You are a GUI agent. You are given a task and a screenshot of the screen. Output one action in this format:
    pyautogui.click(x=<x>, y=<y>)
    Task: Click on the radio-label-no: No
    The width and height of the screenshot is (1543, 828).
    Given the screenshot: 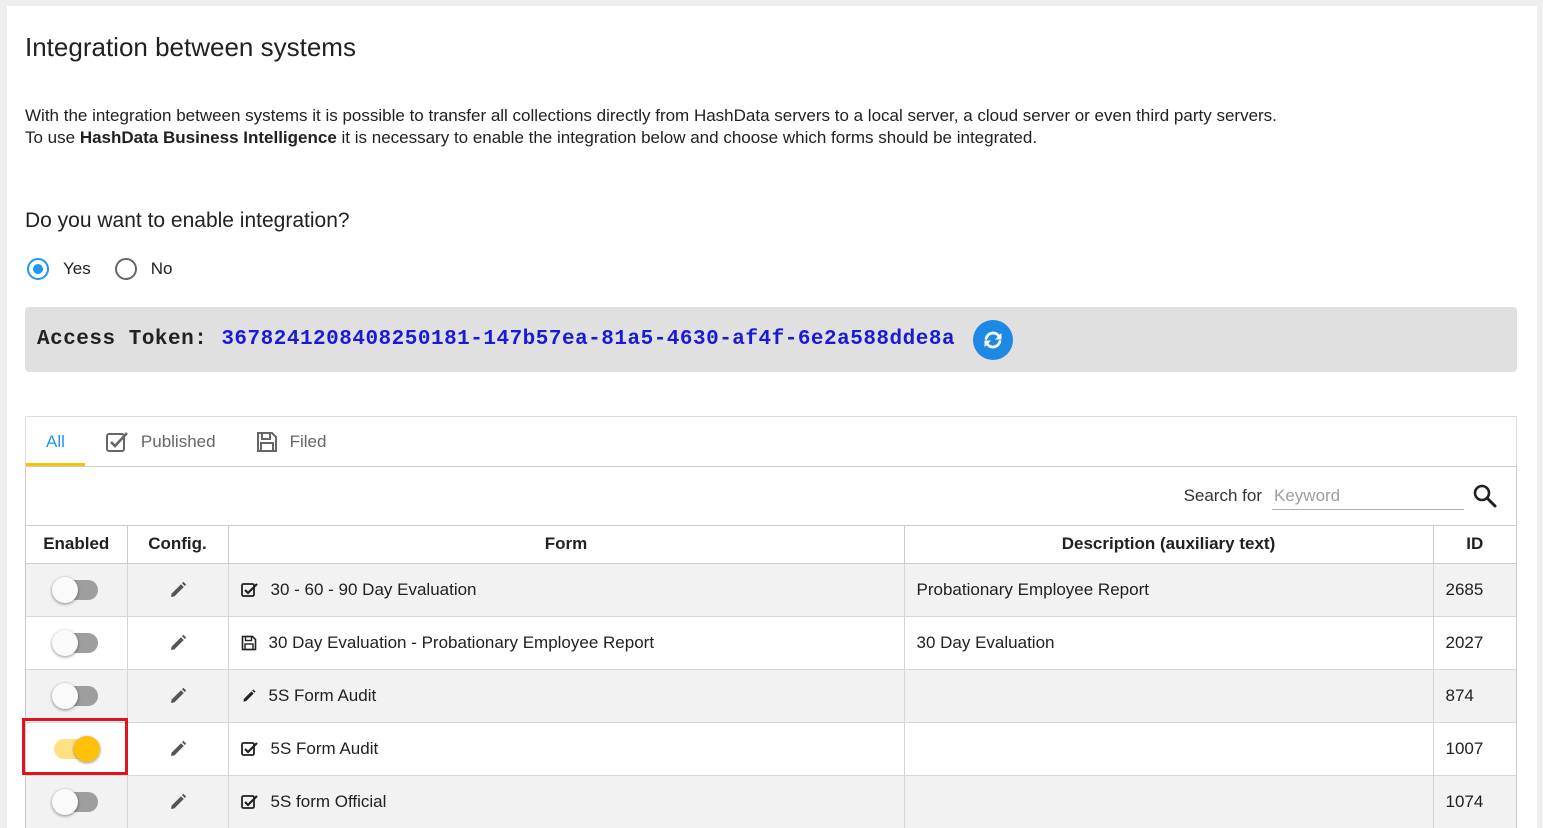 What is the action you would take?
    pyautogui.click(x=161, y=268)
    